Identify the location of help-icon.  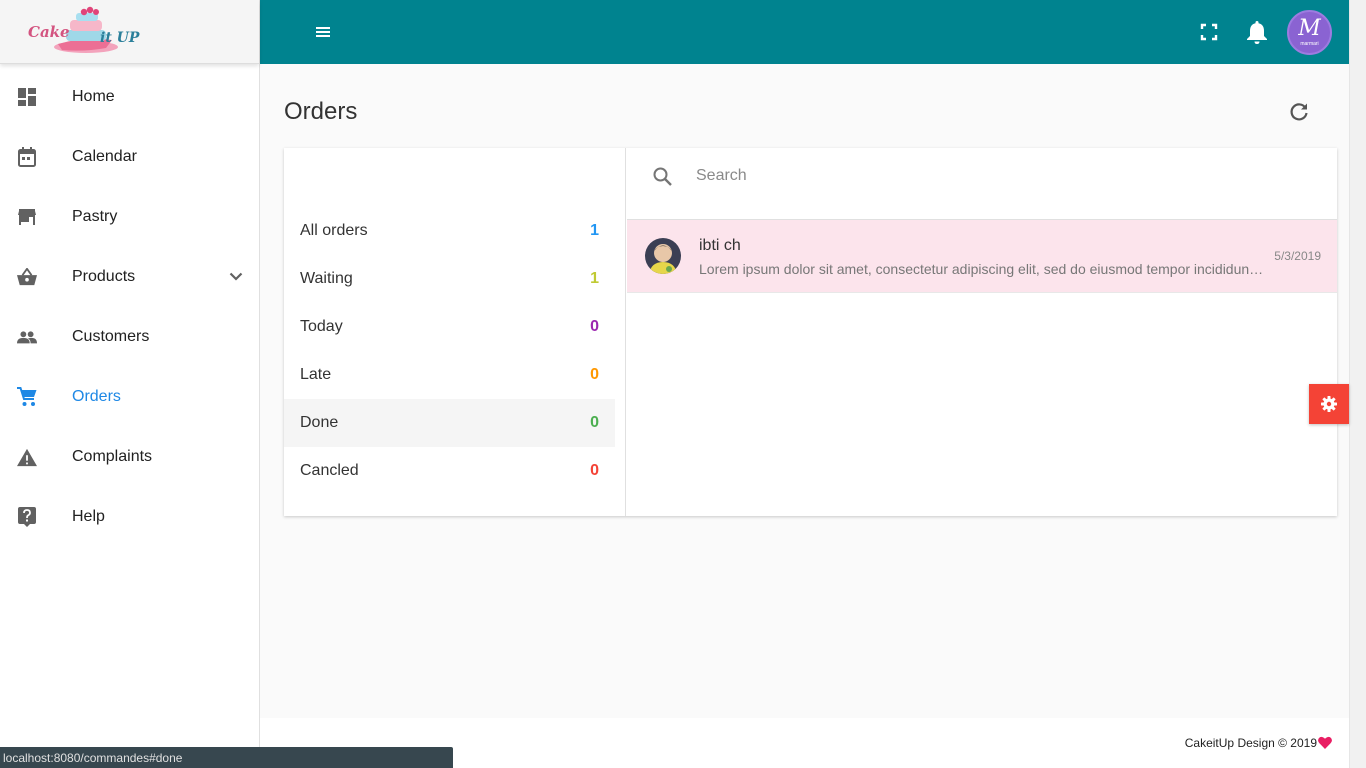
(27, 517).